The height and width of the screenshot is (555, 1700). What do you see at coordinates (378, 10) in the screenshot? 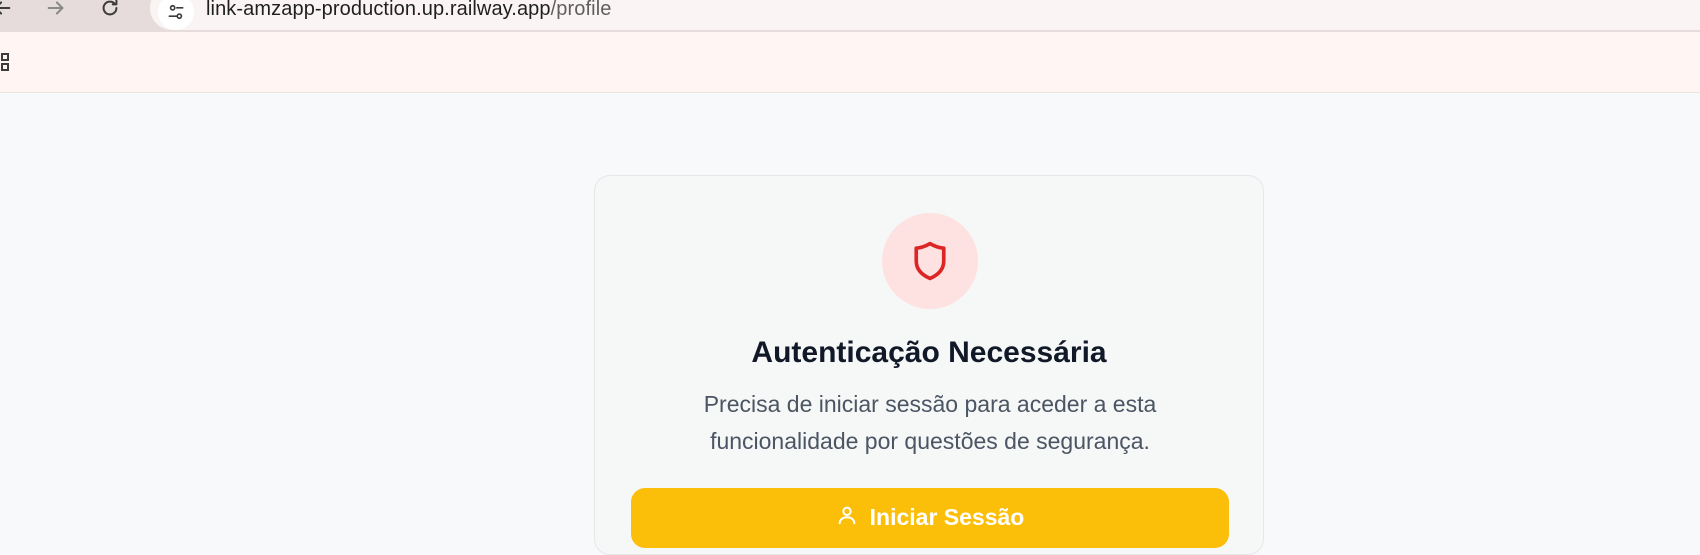
I see `url-host: link-amzapp-production.up.railway.app` at bounding box center [378, 10].